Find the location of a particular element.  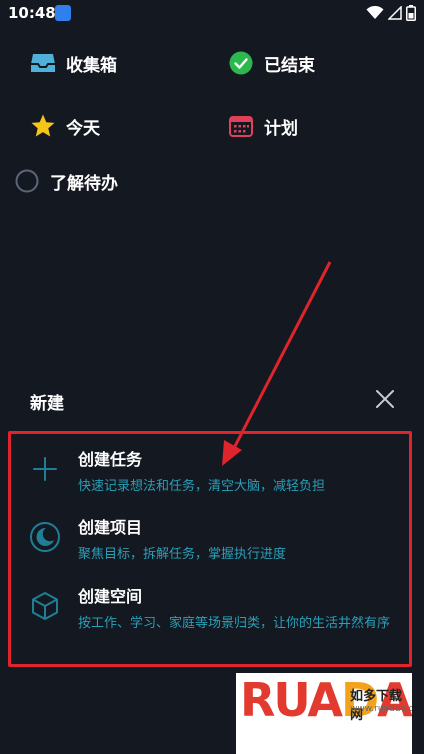

create-project-option: 创建项目 聚焦目标，拆解任务，掌握执行进度 is located at coordinates (211, 542).